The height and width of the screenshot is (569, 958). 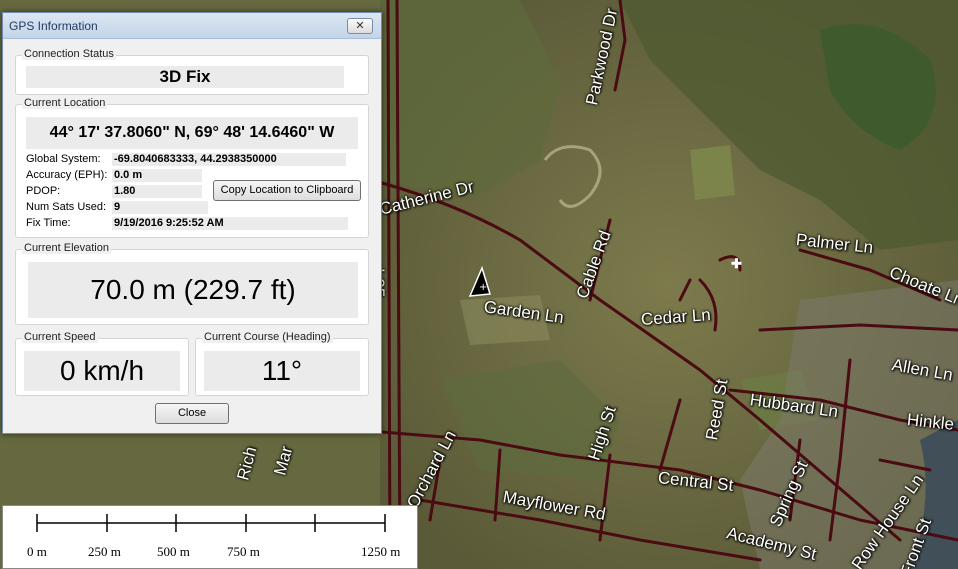 What do you see at coordinates (104, 551) in the screenshot?
I see `scale-tick-label: 250 m` at bounding box center [104, 551].